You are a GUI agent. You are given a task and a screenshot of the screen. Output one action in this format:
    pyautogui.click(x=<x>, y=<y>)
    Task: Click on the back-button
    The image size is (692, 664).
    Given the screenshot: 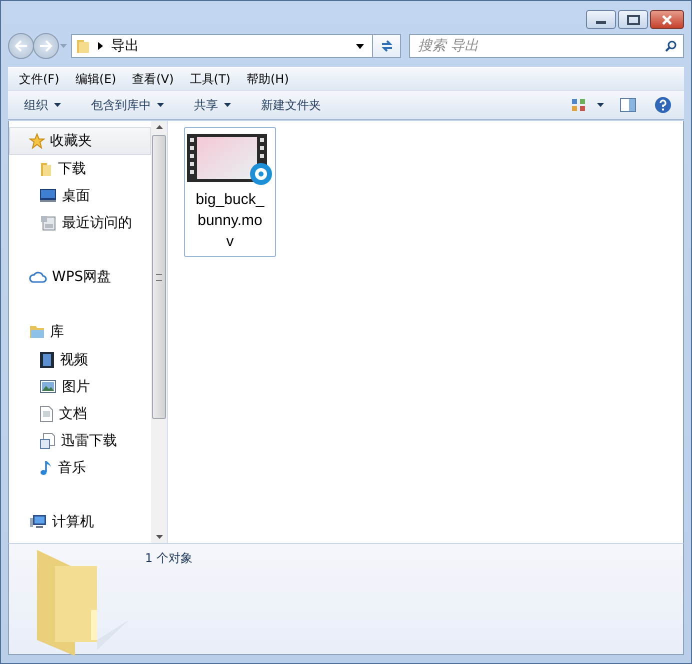 What is the action you would take?
    pyautogui.click(x=21, y=46)
    